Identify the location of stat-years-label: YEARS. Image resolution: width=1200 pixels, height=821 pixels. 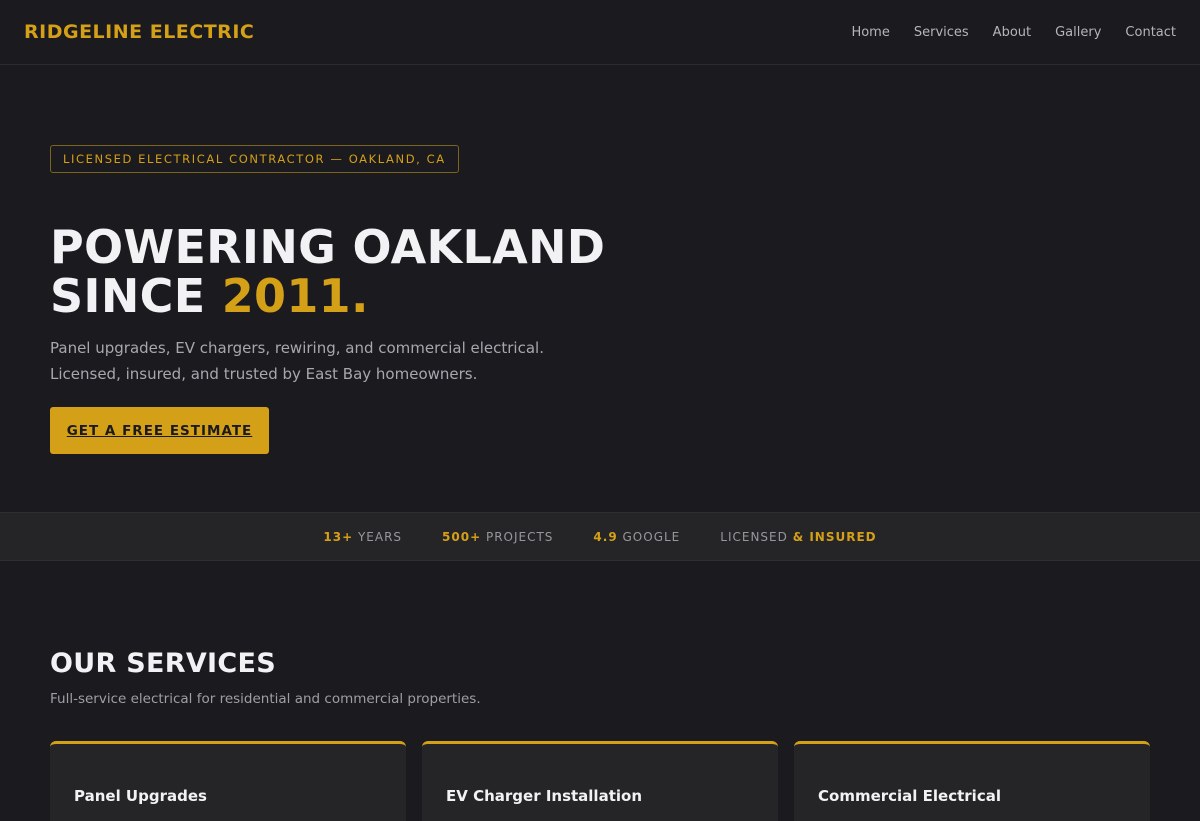
(378, 536).